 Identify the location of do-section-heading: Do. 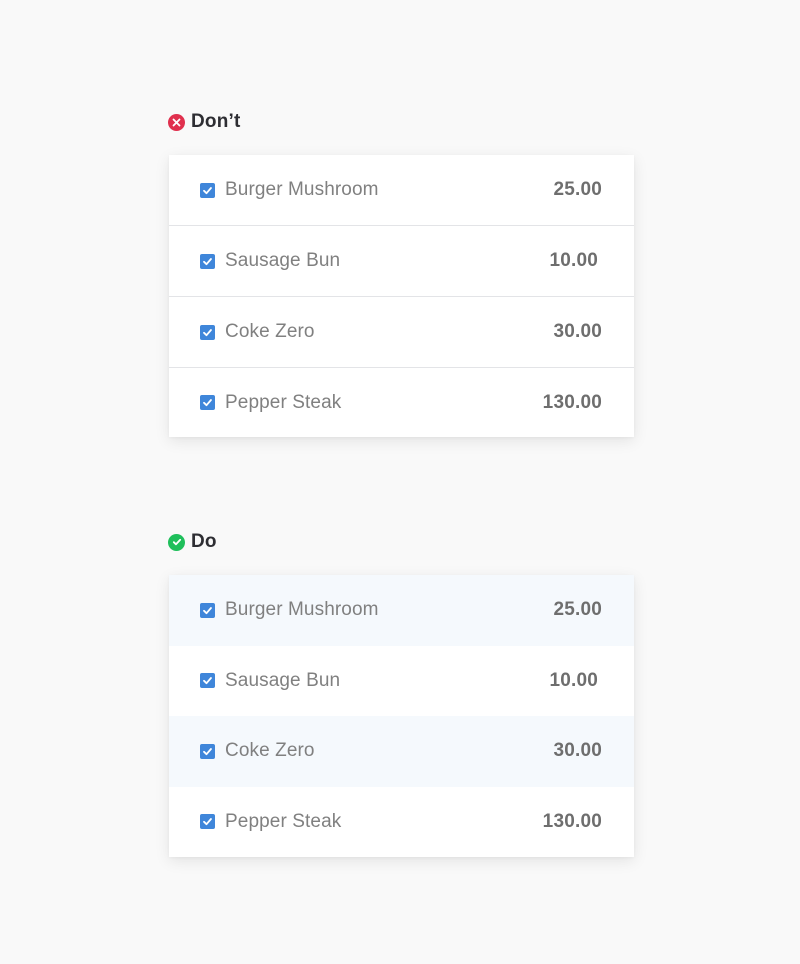
(192, 541).